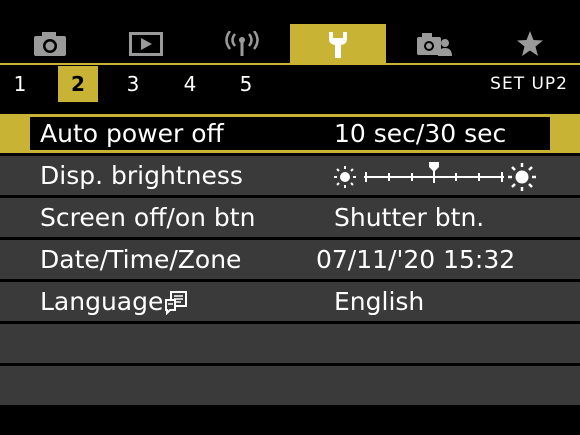 The image size is (580, 435). Describe the element at coordinates (290, 84) in the screenshot. I see `page-tab-bar: 1 2 3 4 5 SET UP2` at that location.